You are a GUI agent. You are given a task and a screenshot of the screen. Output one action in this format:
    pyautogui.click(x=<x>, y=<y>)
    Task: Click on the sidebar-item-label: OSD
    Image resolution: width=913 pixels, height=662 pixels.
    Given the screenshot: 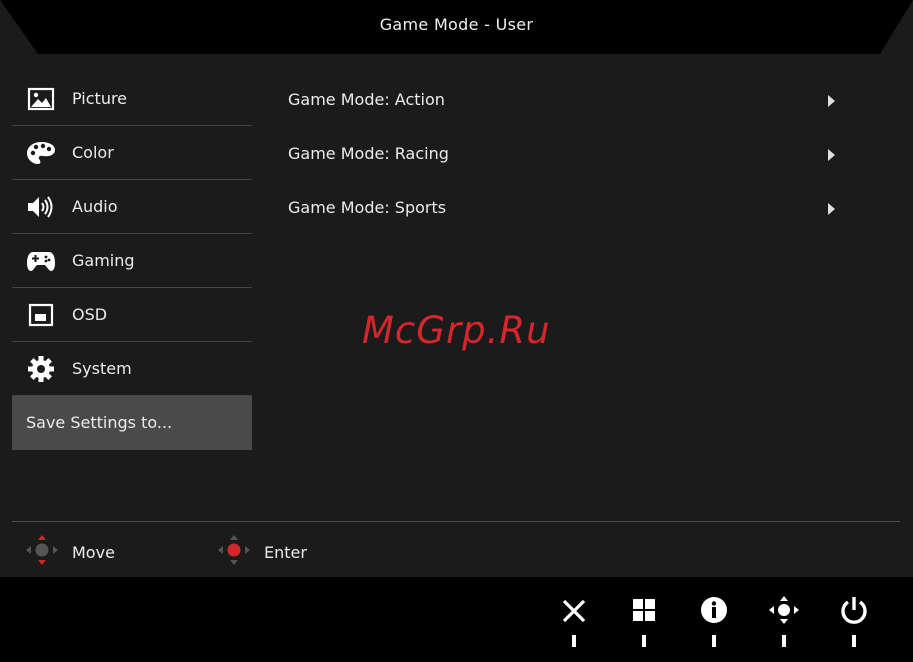 What is the action you would take?
    pyautogui.click(x=90, y=314)
    